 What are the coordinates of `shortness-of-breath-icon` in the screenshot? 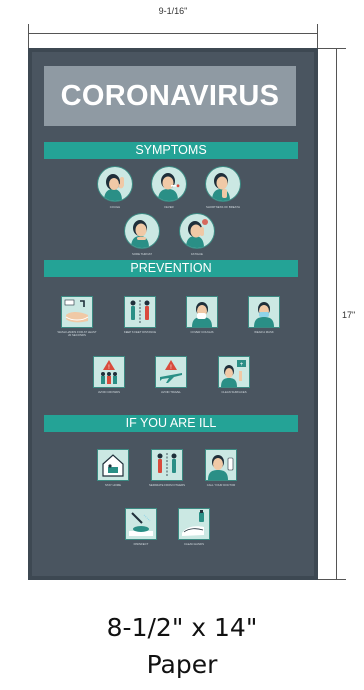 It's located at (223, 184).